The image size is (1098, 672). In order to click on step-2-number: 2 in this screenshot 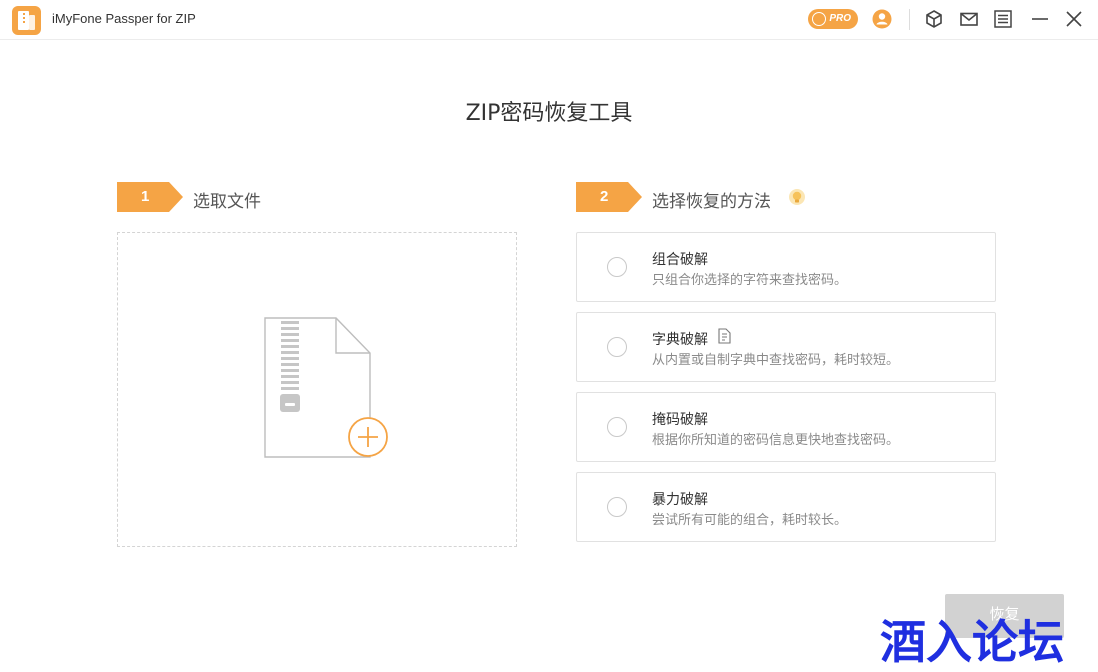, I will do `click(609, 197)`.